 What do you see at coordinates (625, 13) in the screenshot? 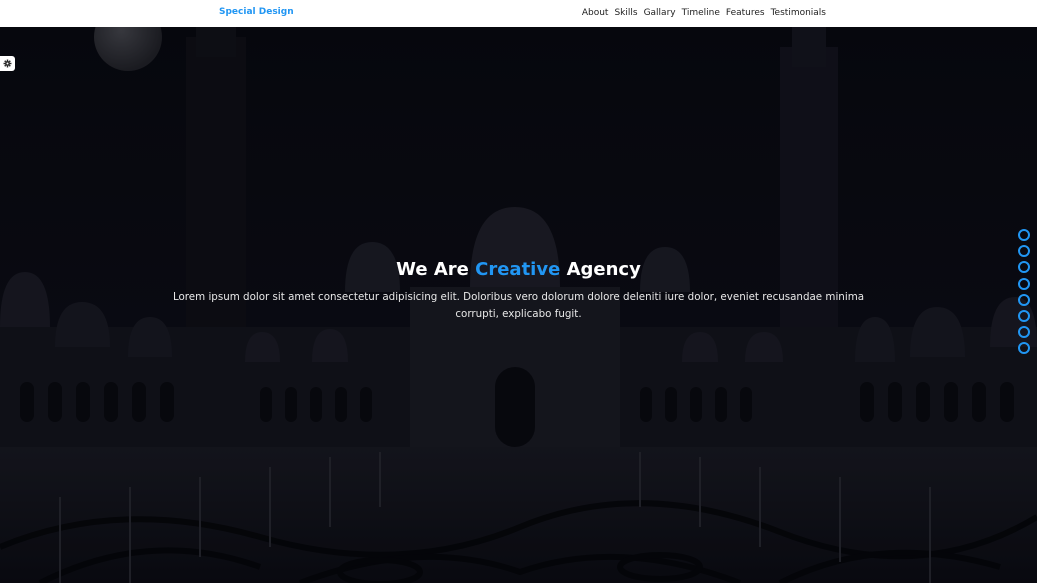
I see `nav-link-skills: Skills` at bounding box center [625, 13].